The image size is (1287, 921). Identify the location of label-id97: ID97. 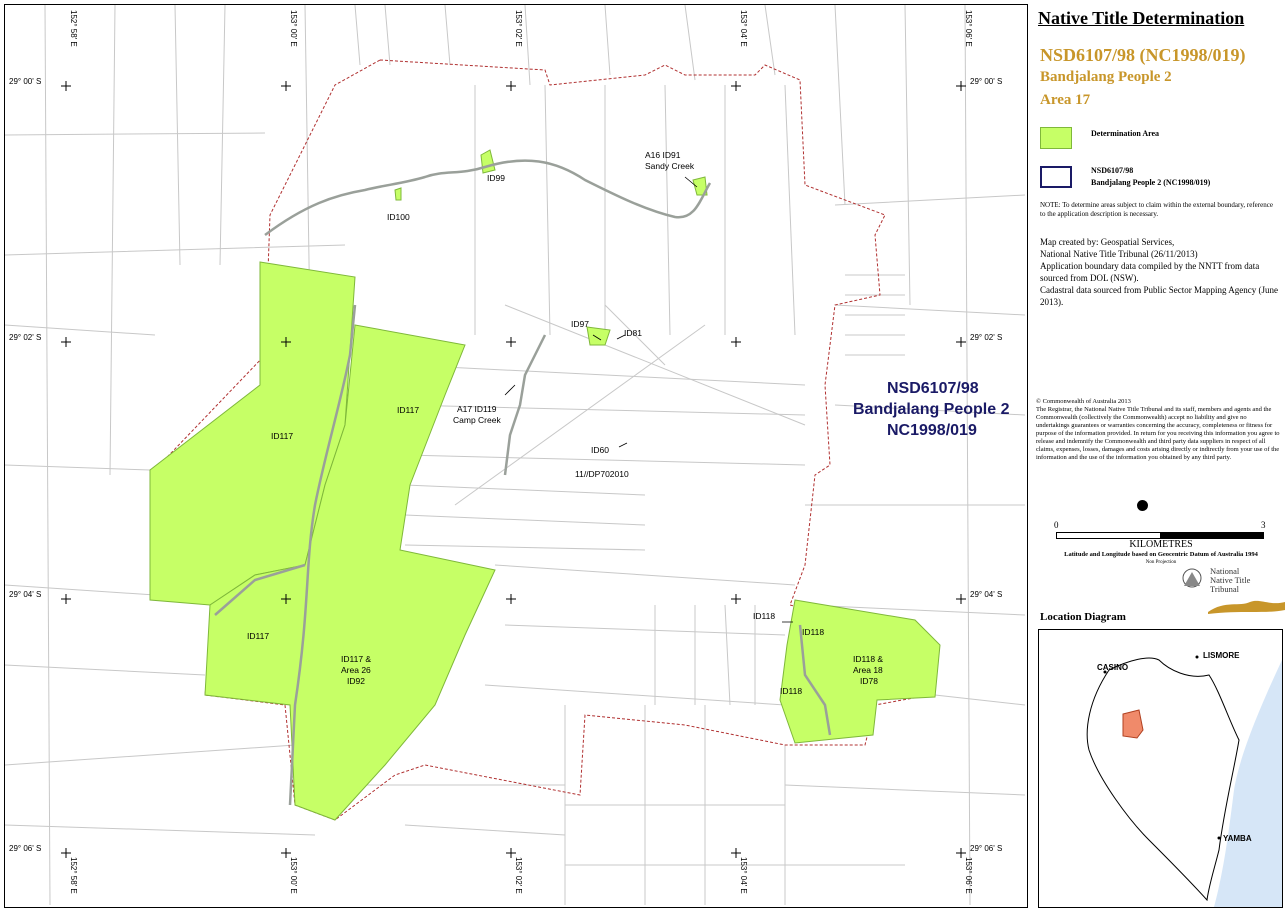
(580, 324).